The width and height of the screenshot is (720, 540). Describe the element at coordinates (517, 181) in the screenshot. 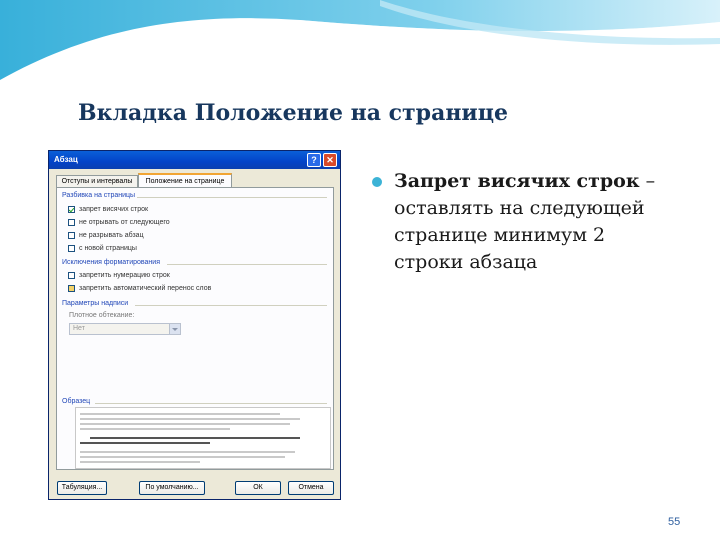

I see `bullet-bold-text: Запрет висячих строк` at that location.